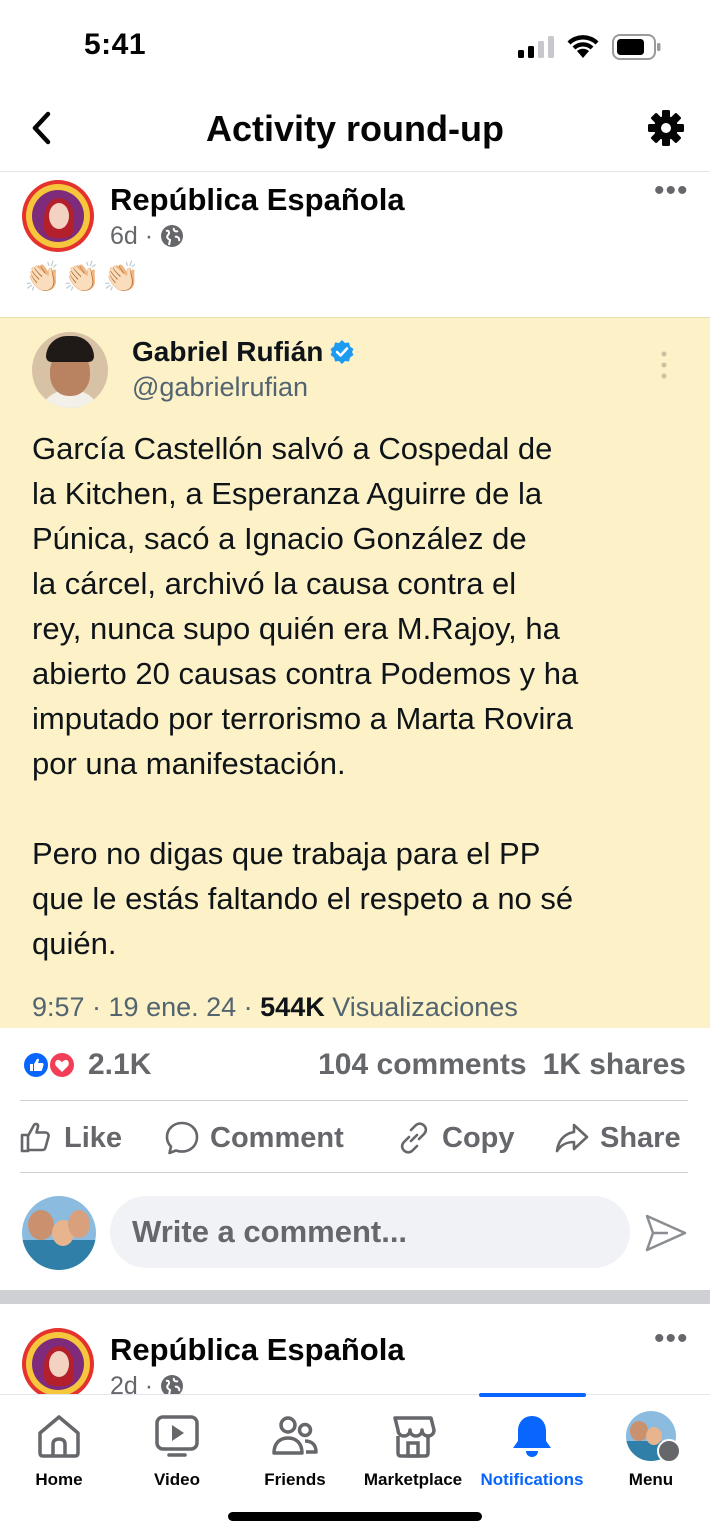 Image resolution: width=710 pixels, height=1536 pixels. I want to click on status-bar: 5:41, so click(355, 44).